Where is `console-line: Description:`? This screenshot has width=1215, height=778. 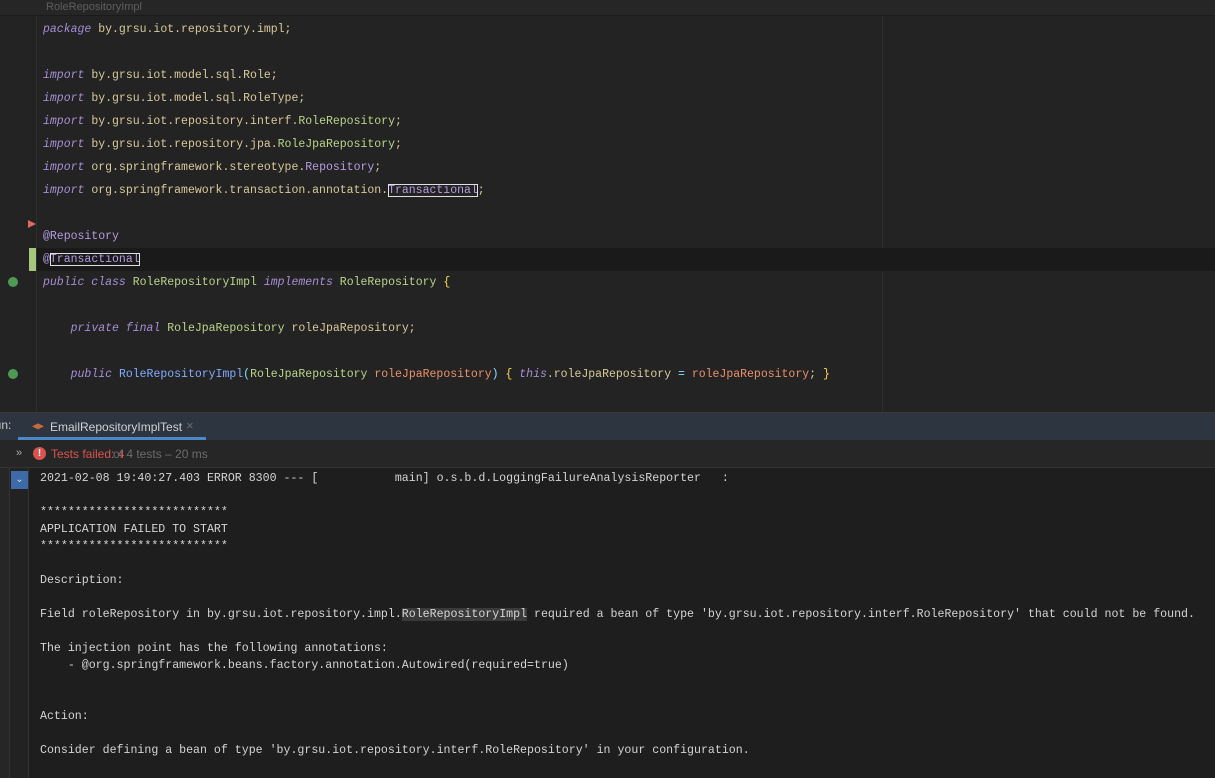 console-line: Description: is located at coordinates (82, 580).